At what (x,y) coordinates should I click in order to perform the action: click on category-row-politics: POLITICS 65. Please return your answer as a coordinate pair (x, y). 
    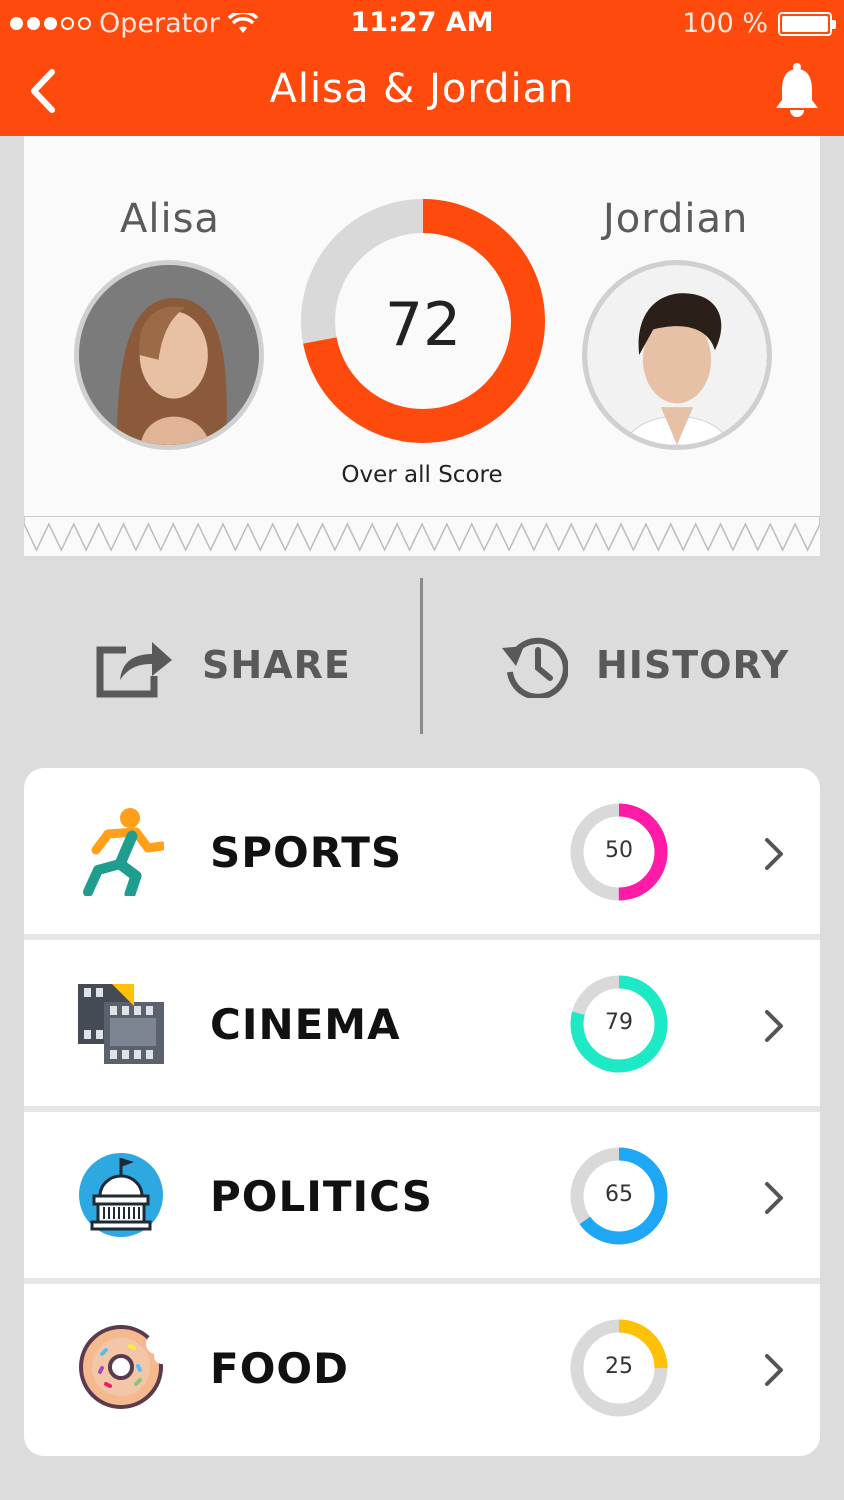
    Looking at the image, I should click on (422, 1195).